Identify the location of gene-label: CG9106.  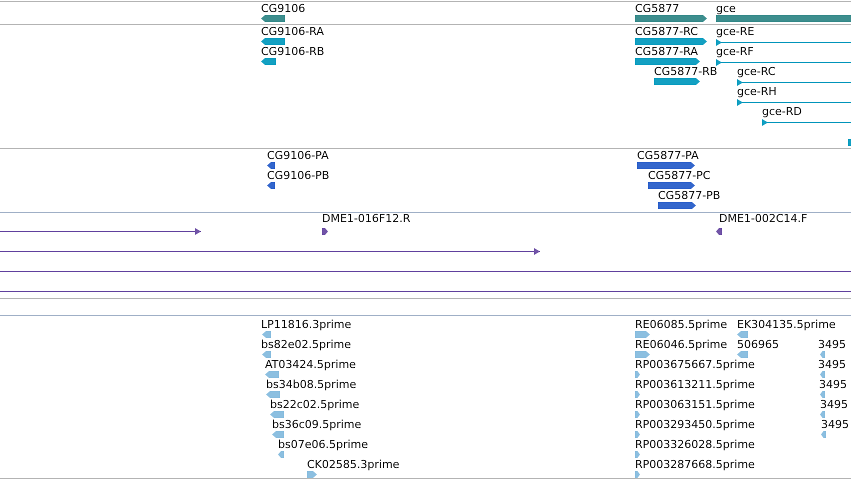
(283, 8).